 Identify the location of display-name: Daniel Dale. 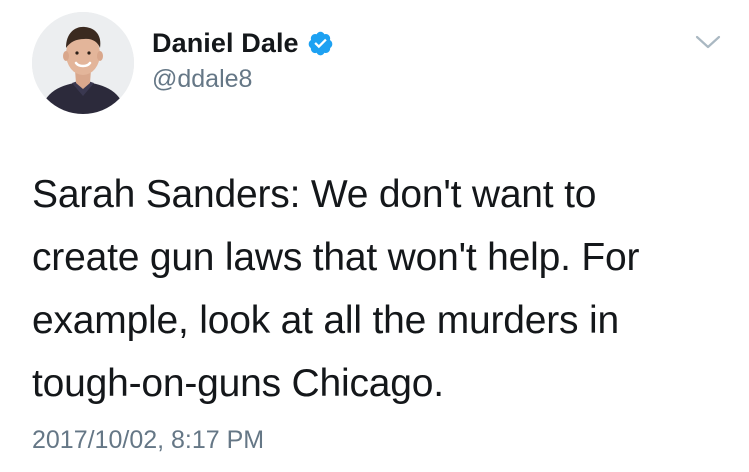
(225, 43).